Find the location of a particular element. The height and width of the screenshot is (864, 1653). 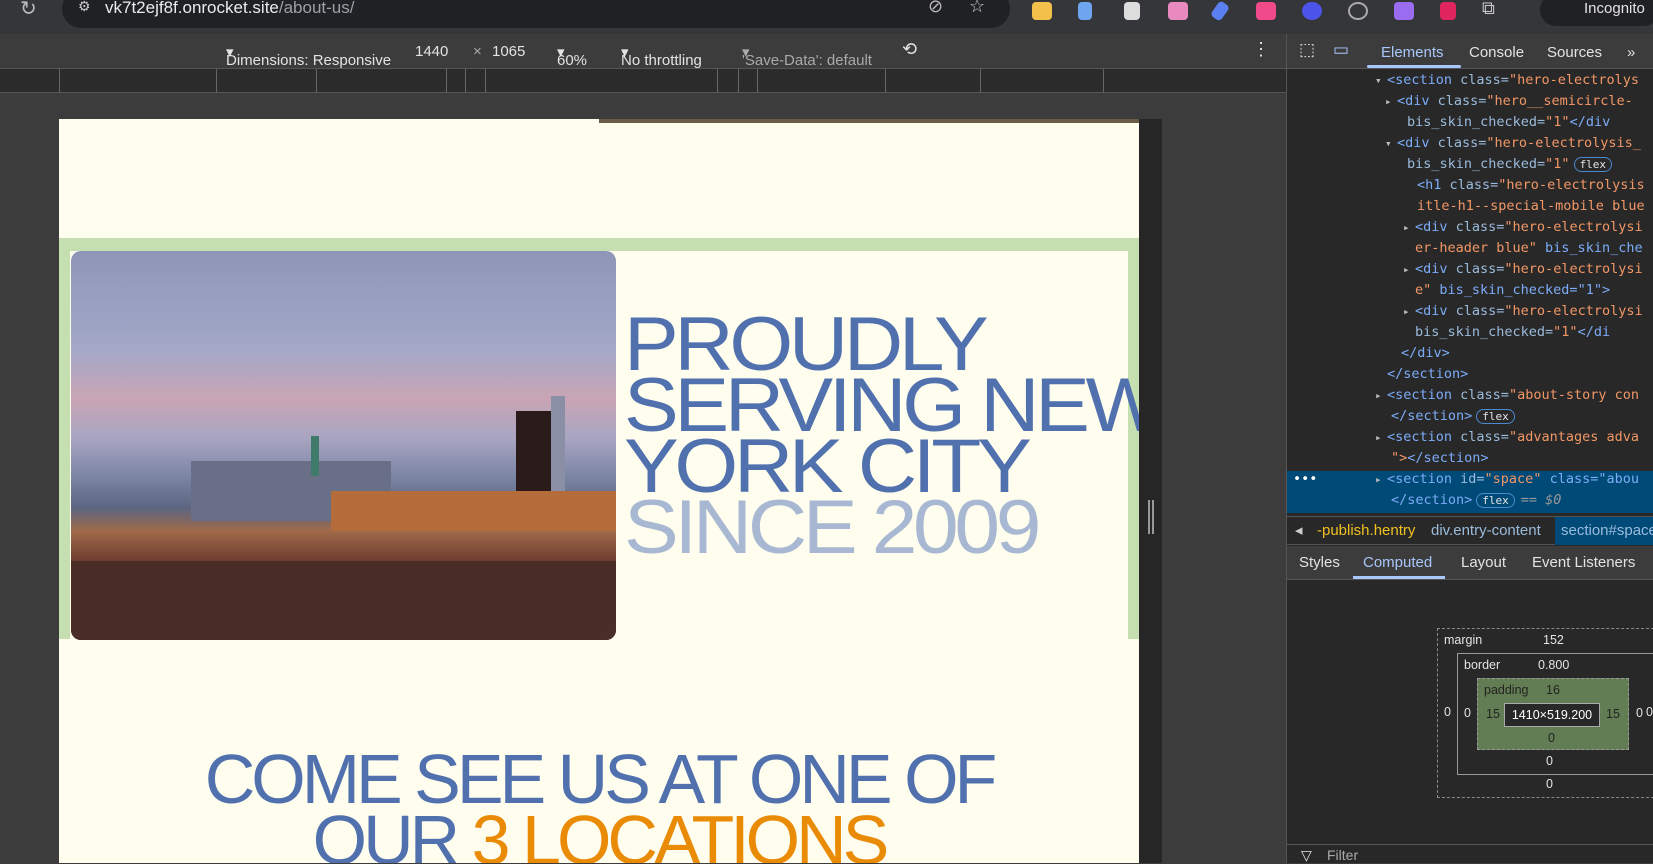

dom-node-line: bis_skin_checked="1" flex is located at coordinates (1510, 164).